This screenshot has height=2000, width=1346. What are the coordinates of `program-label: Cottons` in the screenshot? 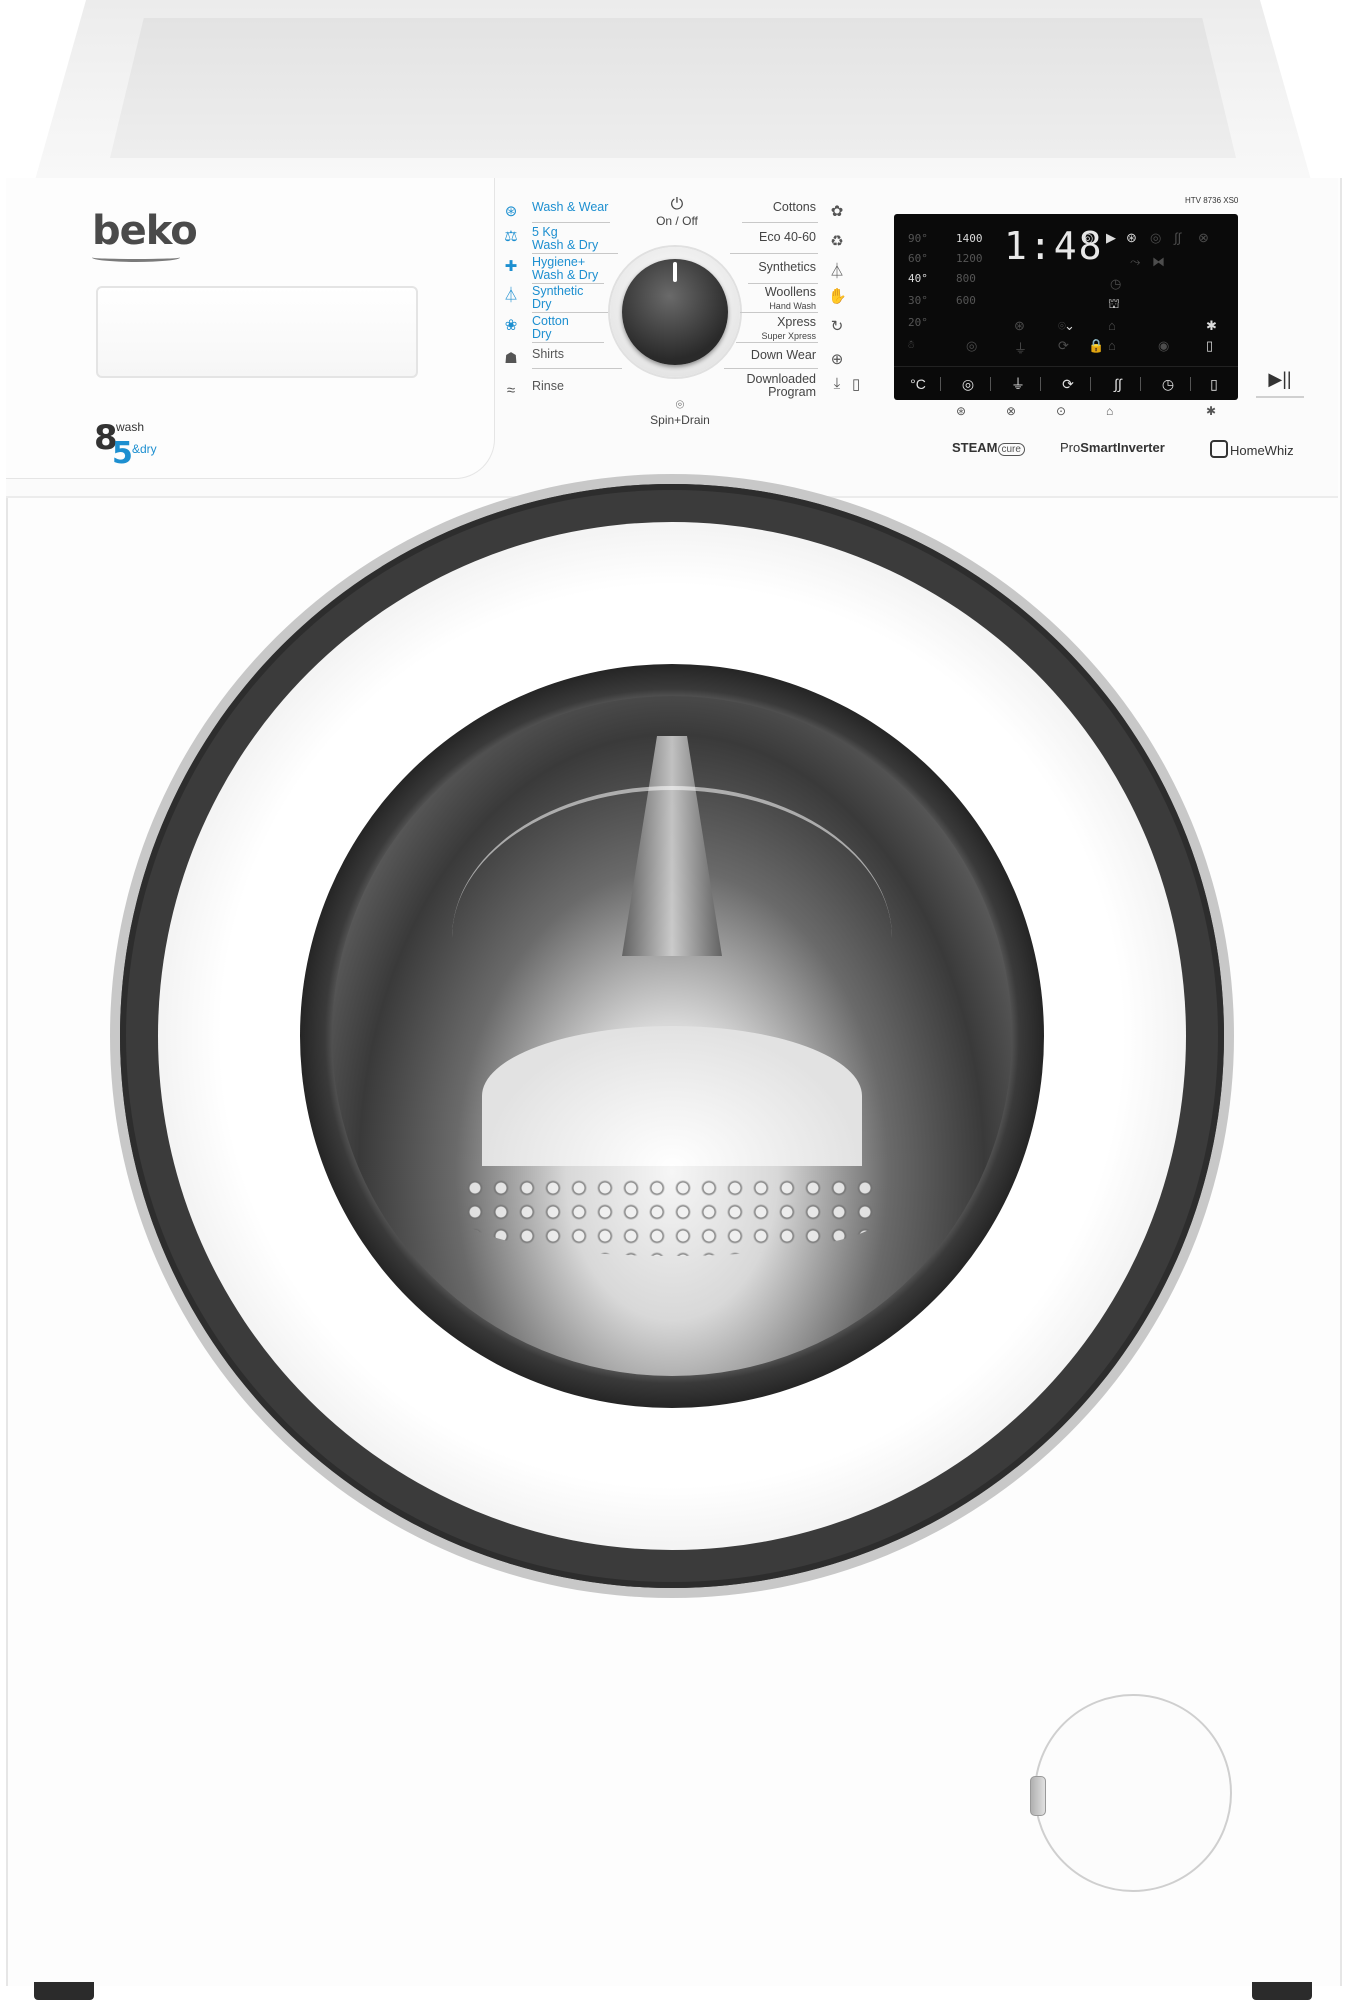 It's located at (794, 207).